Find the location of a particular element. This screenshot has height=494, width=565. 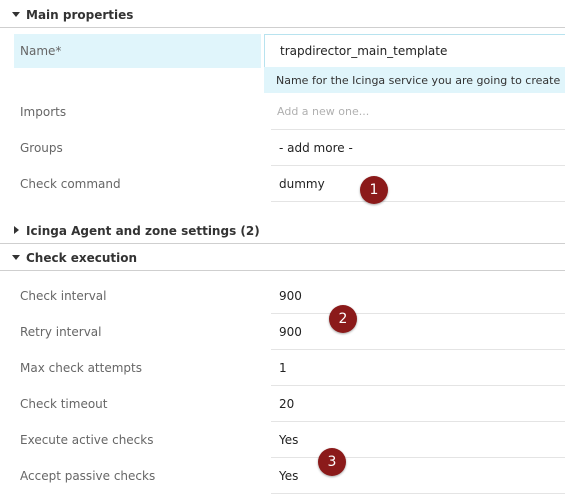

main-properties-header: Main properties is located at coordinates (282, 15).